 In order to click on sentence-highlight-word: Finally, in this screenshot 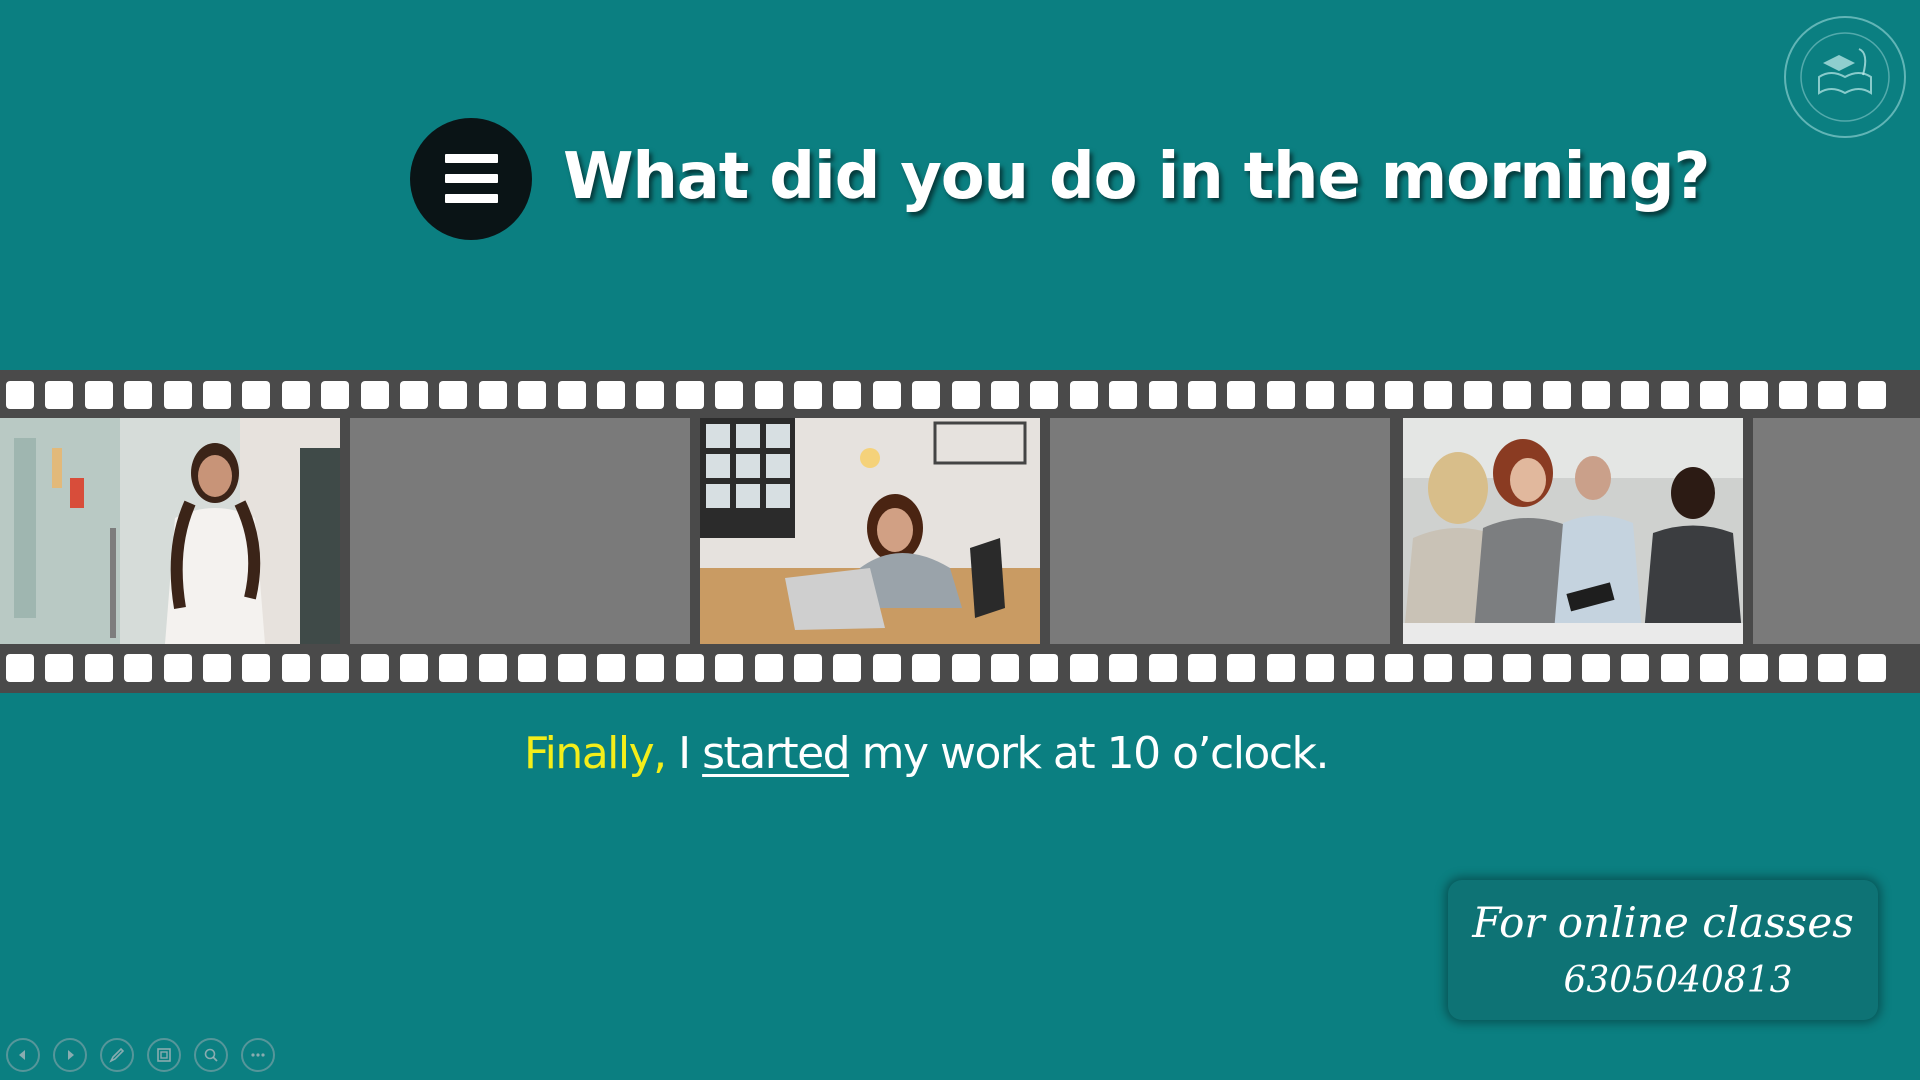, I will do `click(595, 753)`.